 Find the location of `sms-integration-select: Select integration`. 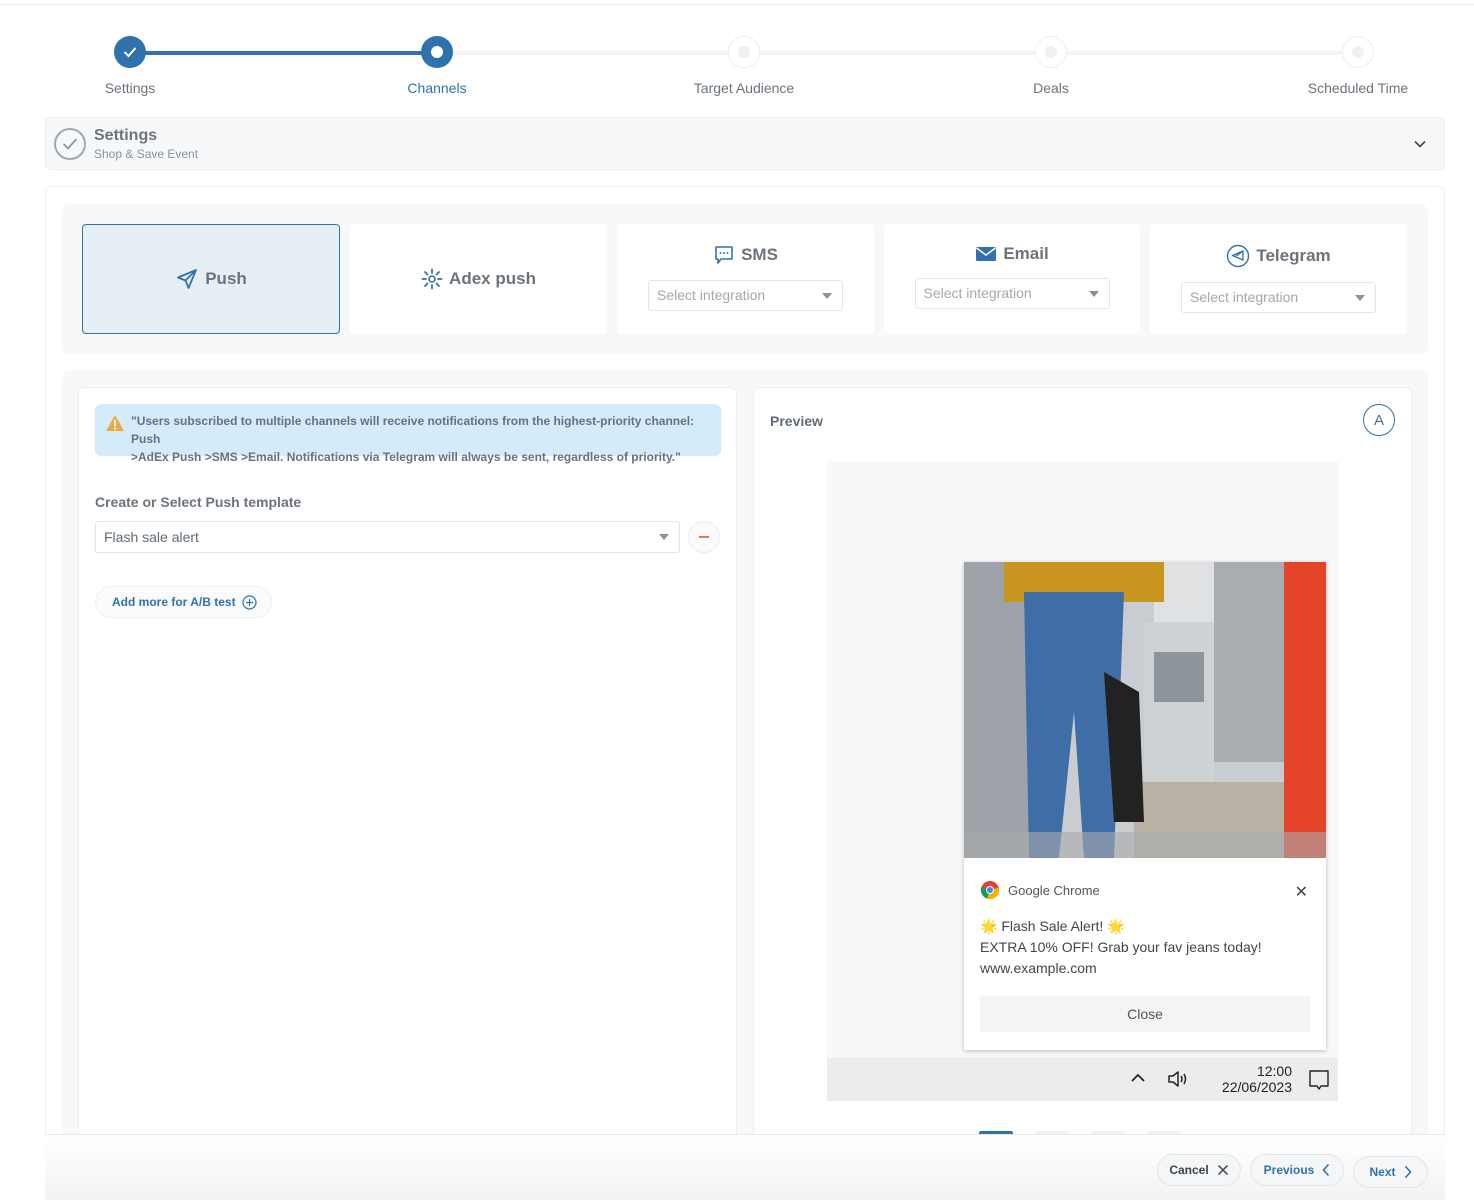

sms-integration-select: Select integration is located at coordinates (745, 295).